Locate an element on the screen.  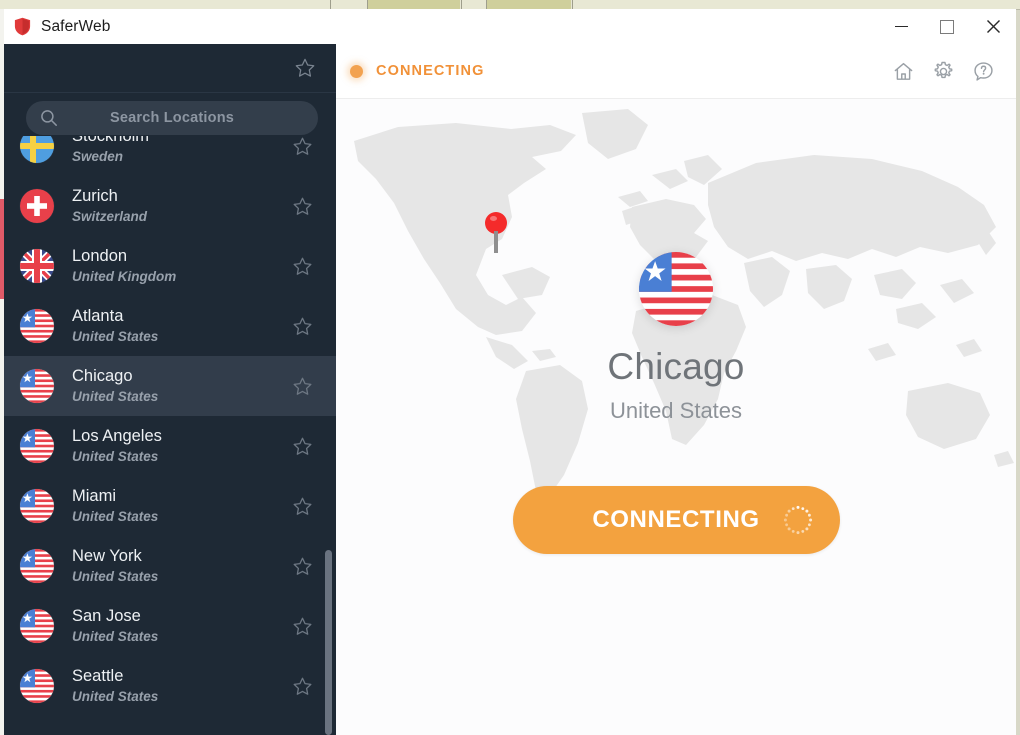
location-country: Sweden is located at coordinates (98, 156).